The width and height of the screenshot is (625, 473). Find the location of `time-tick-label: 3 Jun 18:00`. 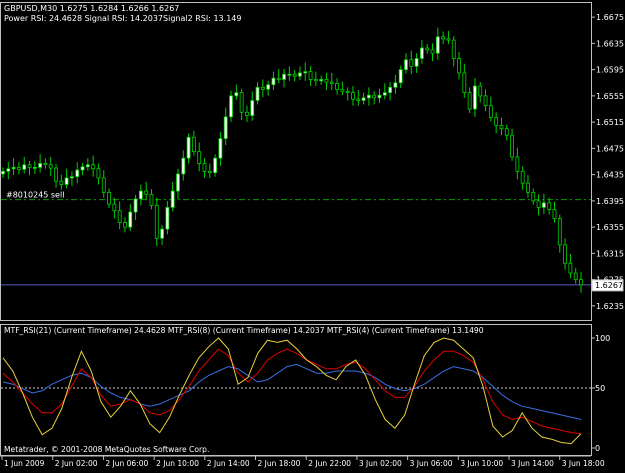

time-tick-label: 3 Jun 18:00 is located at coordinates (583, 463).